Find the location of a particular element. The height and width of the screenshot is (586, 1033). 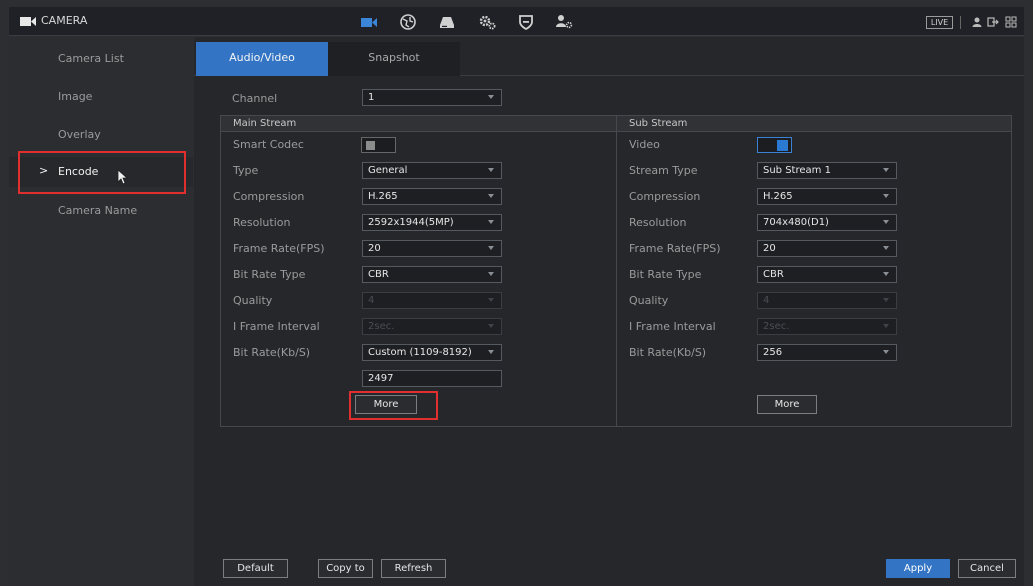

main-frame-rate-select: 20 is located at coordinates (432, 248).